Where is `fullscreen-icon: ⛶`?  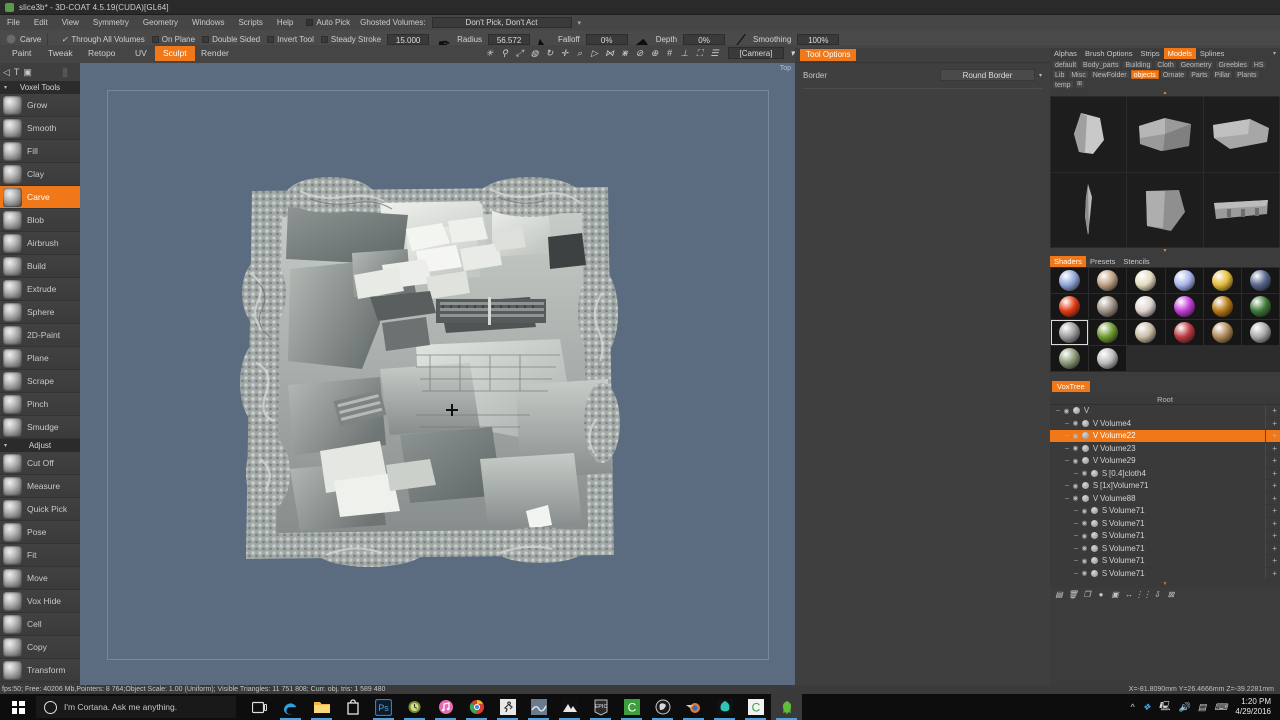 fullscreen-icon: ⛶ is located at coordinates (699, 53).